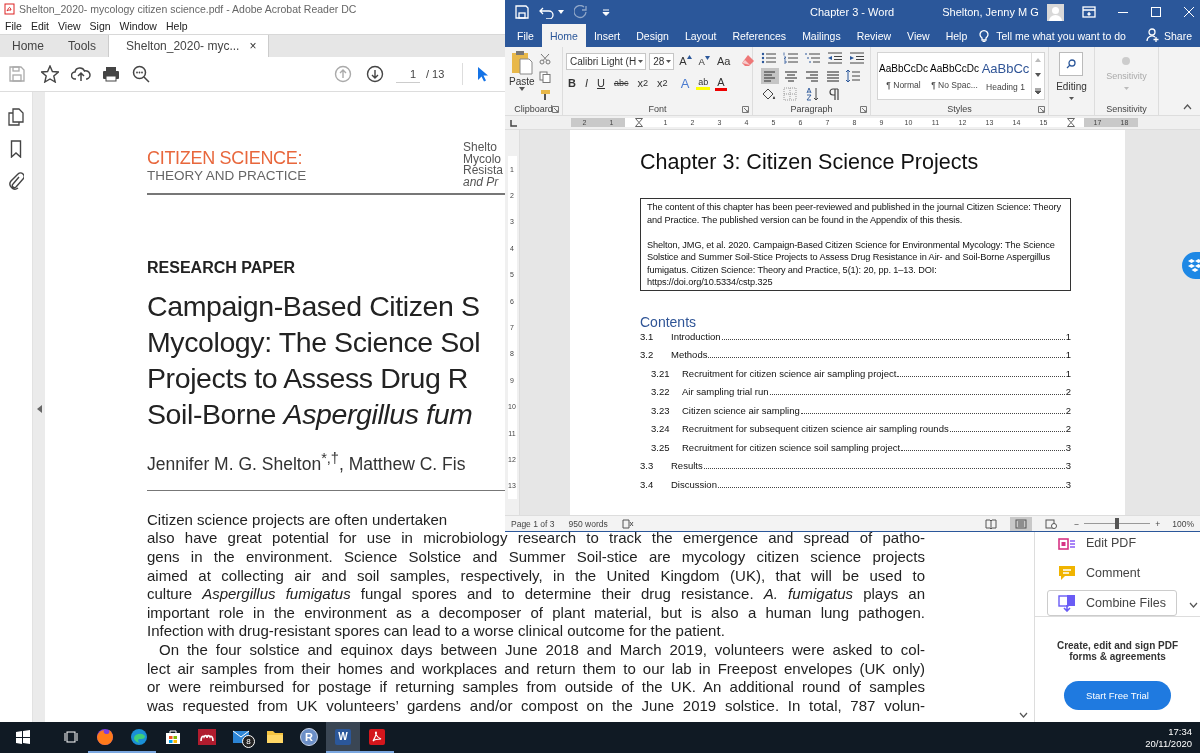  What do you see at coordinates (853, 76) in the screenshot?
I see `line-spacing-icon` at bounding box center [853, 76].